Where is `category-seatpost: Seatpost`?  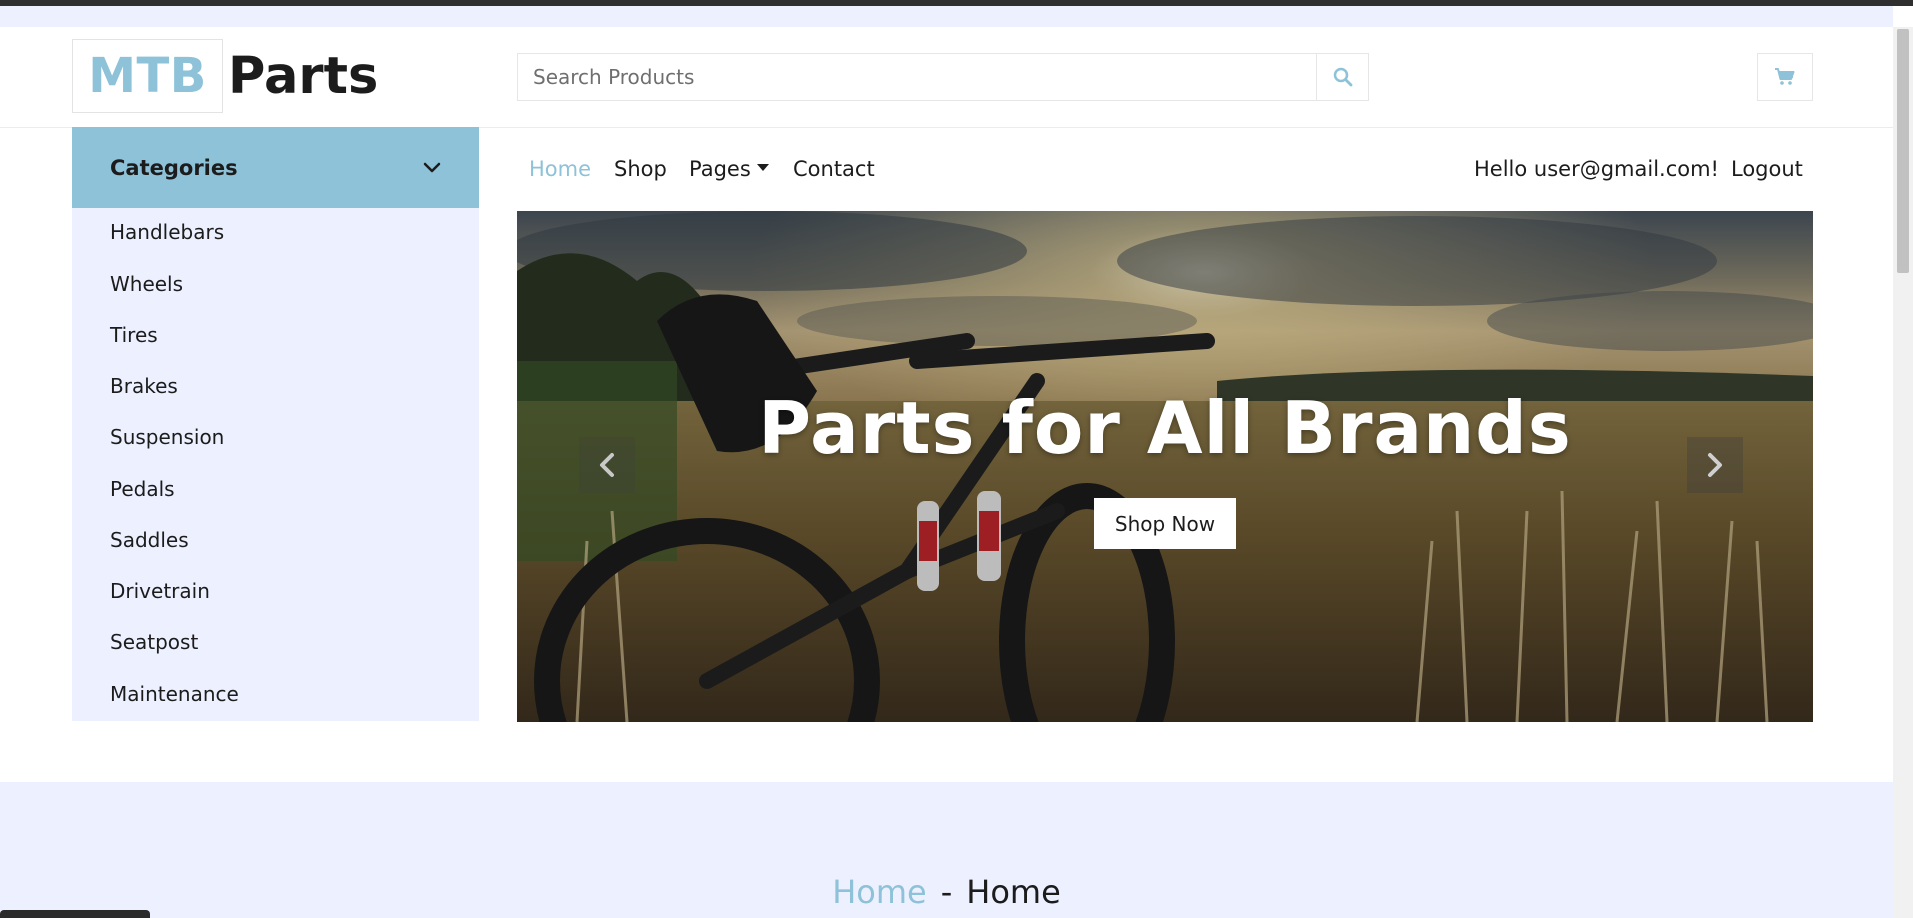 category-seatpost: Seatpost is located at coordinates (154, 642).